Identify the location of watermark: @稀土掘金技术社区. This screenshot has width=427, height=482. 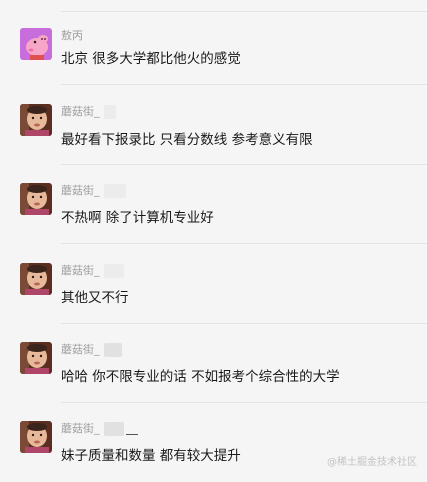
(372, 462).